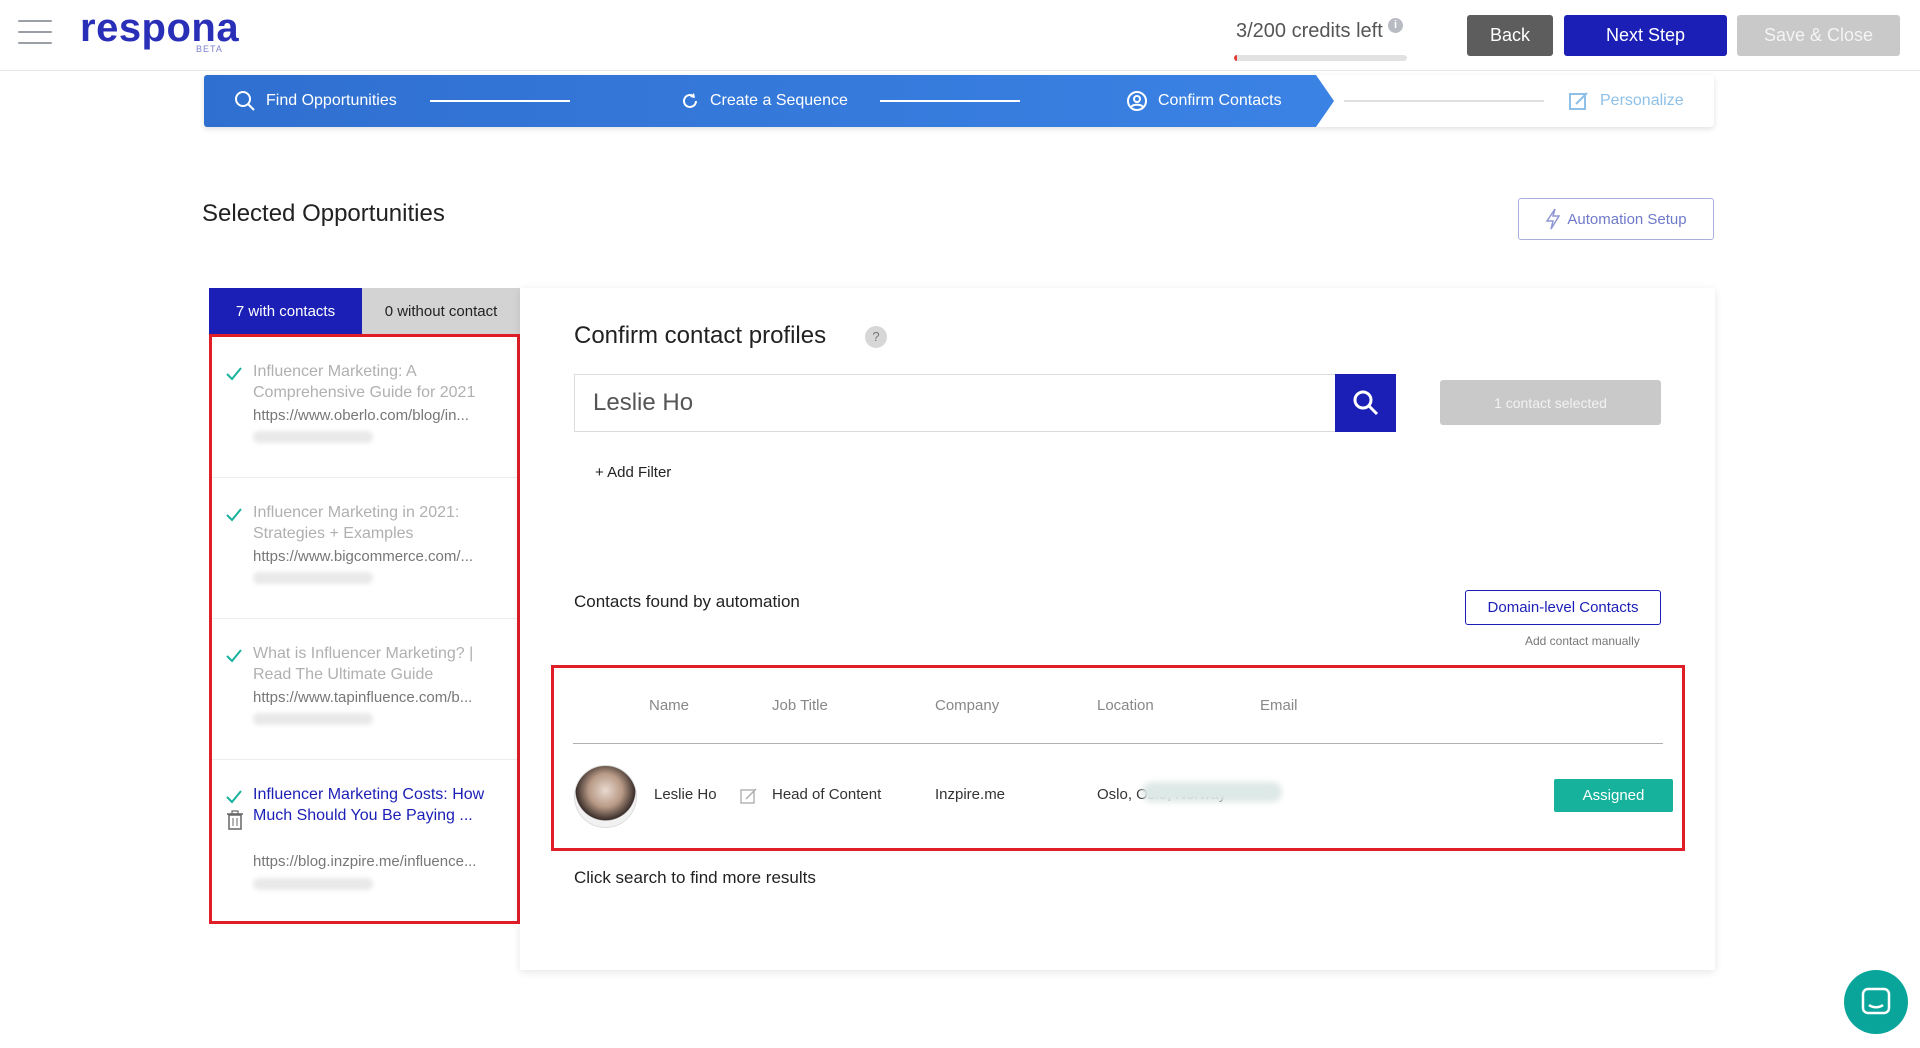  I want to click on step-confirm-contacts: Confirm Contacts, so click(1204, 101).